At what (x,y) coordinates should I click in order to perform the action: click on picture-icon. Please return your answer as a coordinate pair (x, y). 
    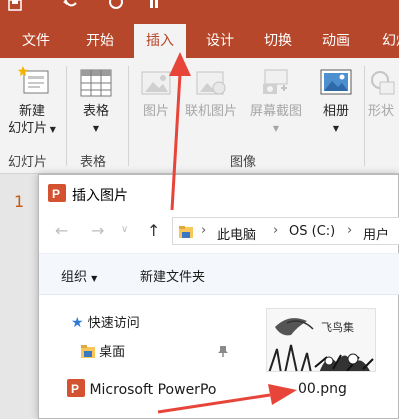
    Looking at the image, I should click on (156, 83).